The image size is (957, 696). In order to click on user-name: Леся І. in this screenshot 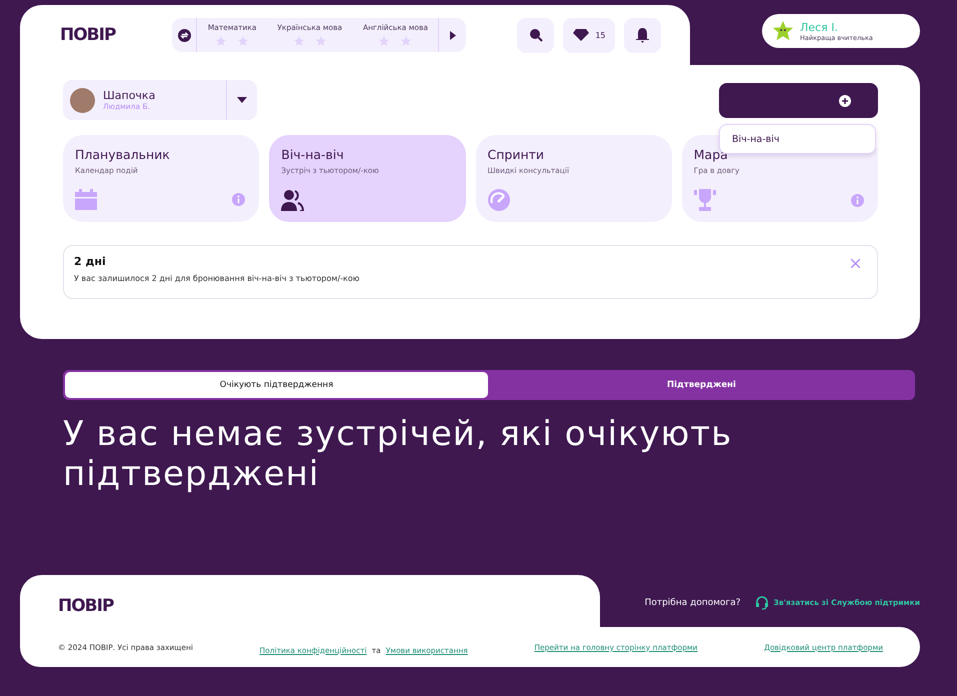, I will do `click(819, 27)`.